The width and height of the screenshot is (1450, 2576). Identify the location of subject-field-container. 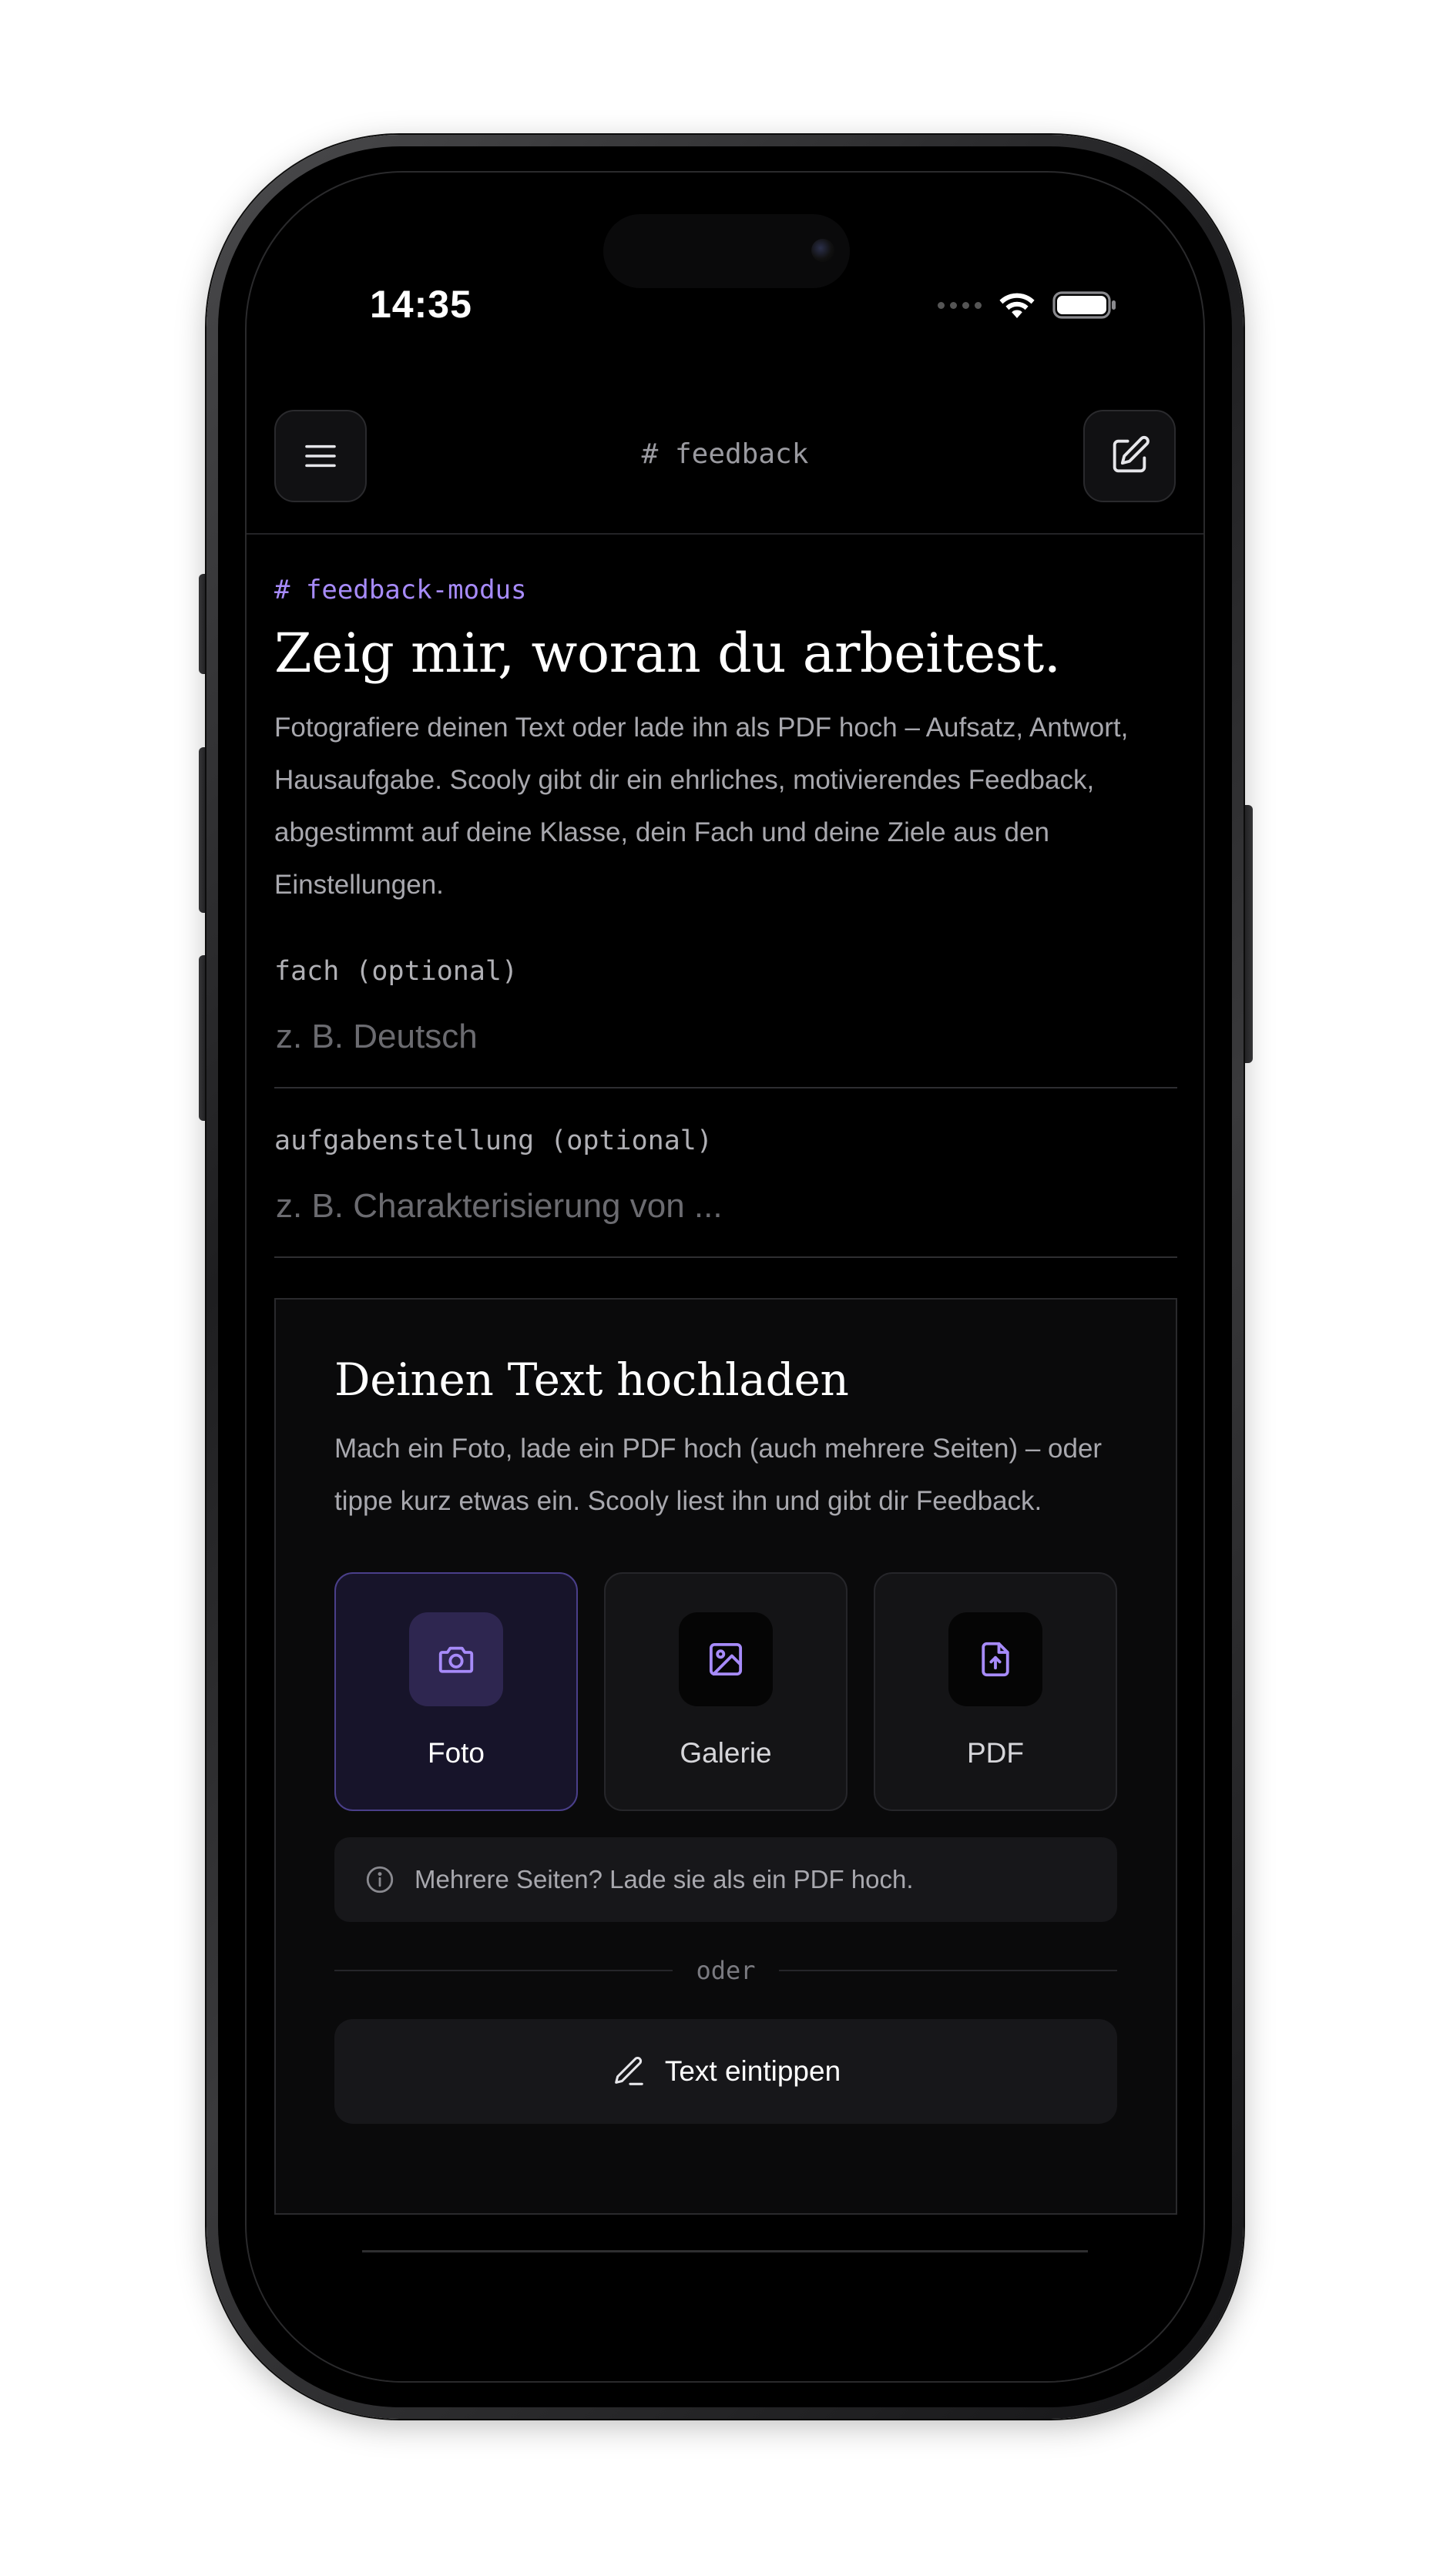
(725, 1037).